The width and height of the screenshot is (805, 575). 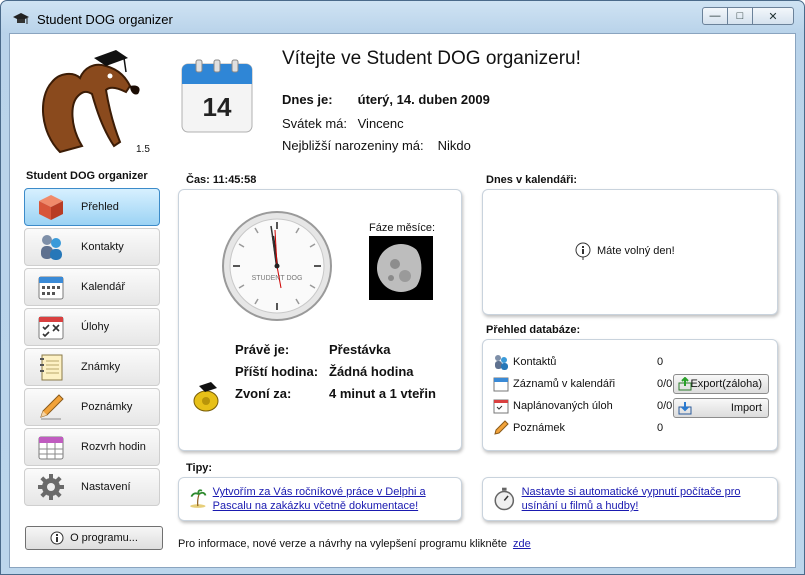 What do you see at coordinates (533, 330) in the screenshot?
I see `db-title: Přehled databáze:` at bounding box center [533, 330].